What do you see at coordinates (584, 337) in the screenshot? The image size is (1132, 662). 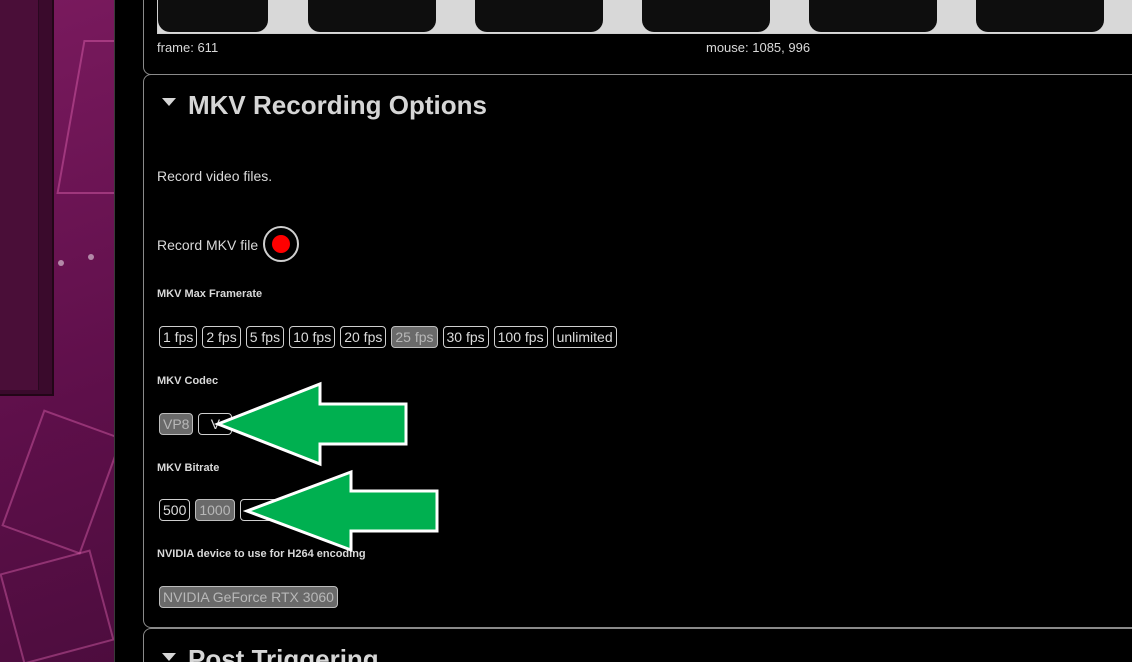 I see `framerate-option: unlimited` at bounding box center [584, 337].